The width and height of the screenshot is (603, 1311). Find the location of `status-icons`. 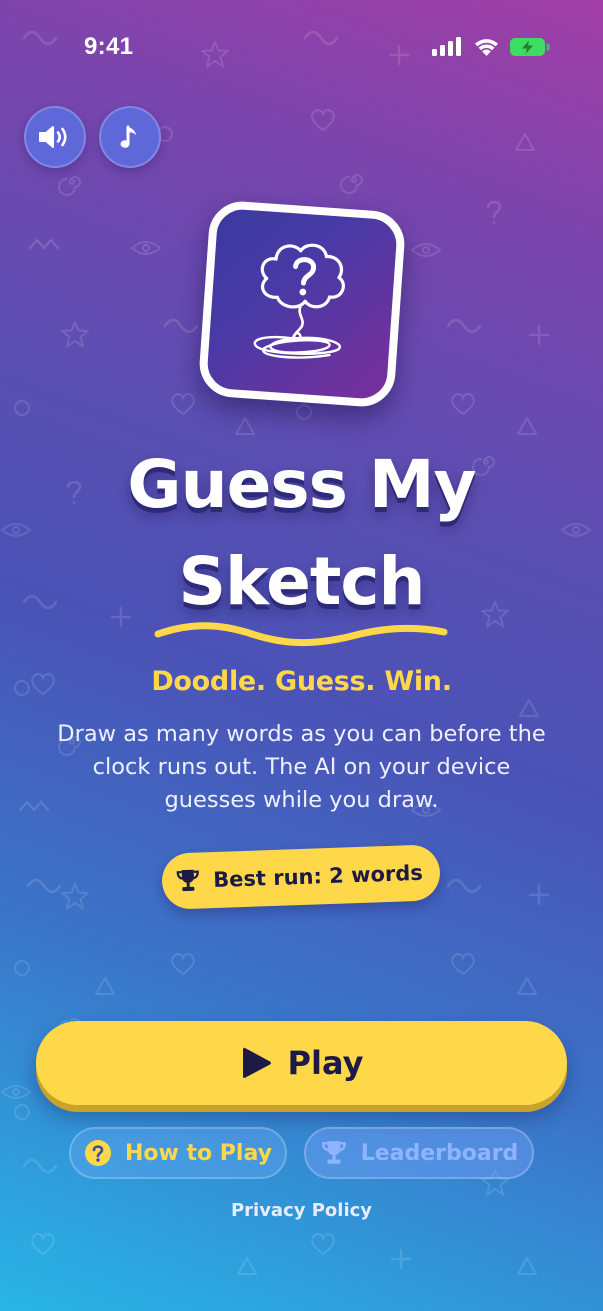

status-icons is located at coordinates (491, 47).